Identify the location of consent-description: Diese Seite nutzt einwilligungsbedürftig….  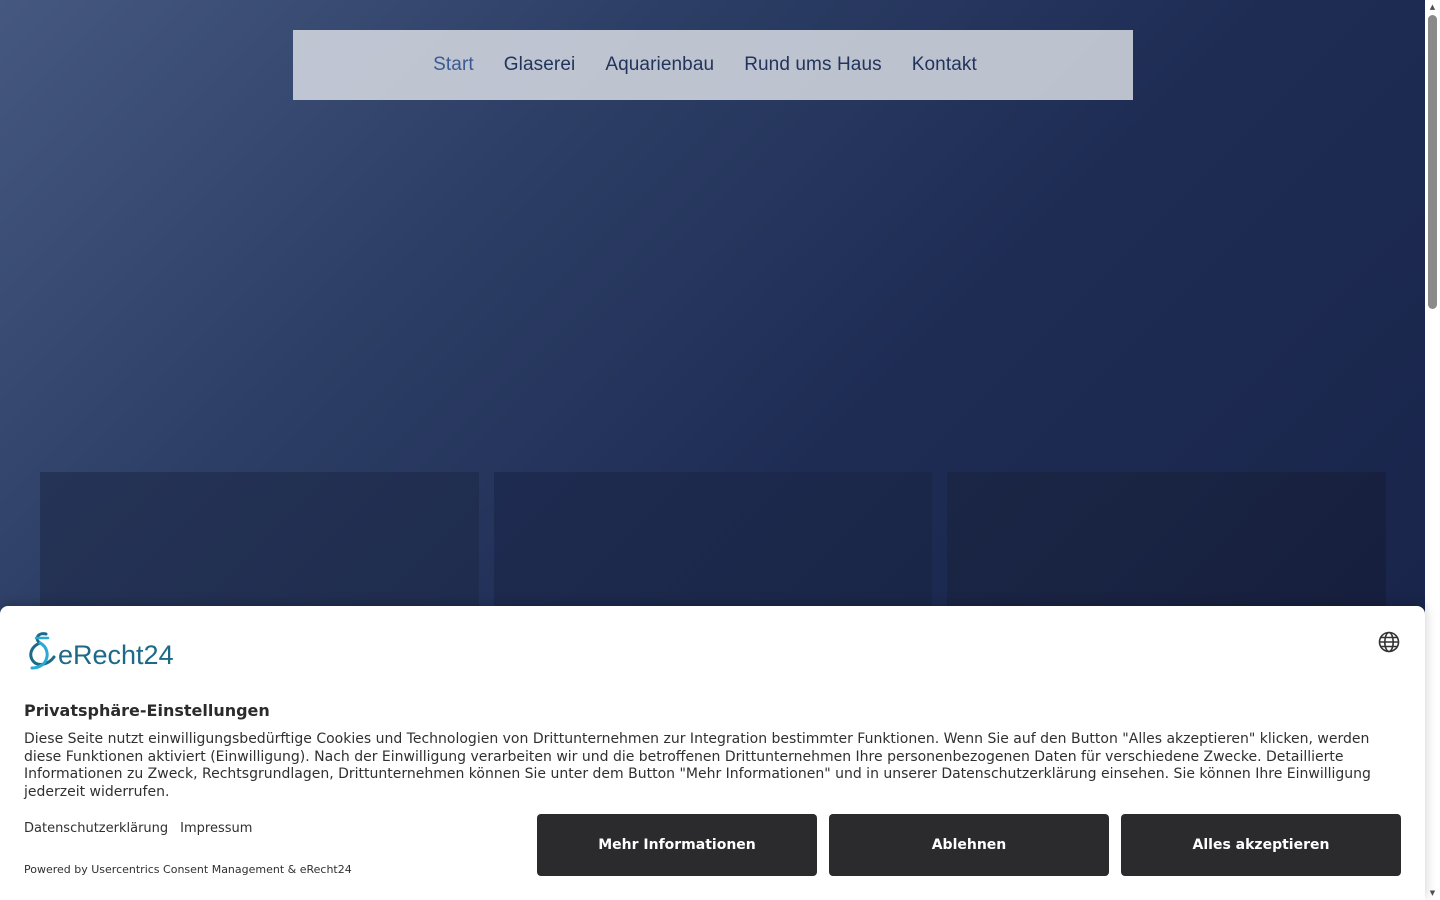
(697, 765).